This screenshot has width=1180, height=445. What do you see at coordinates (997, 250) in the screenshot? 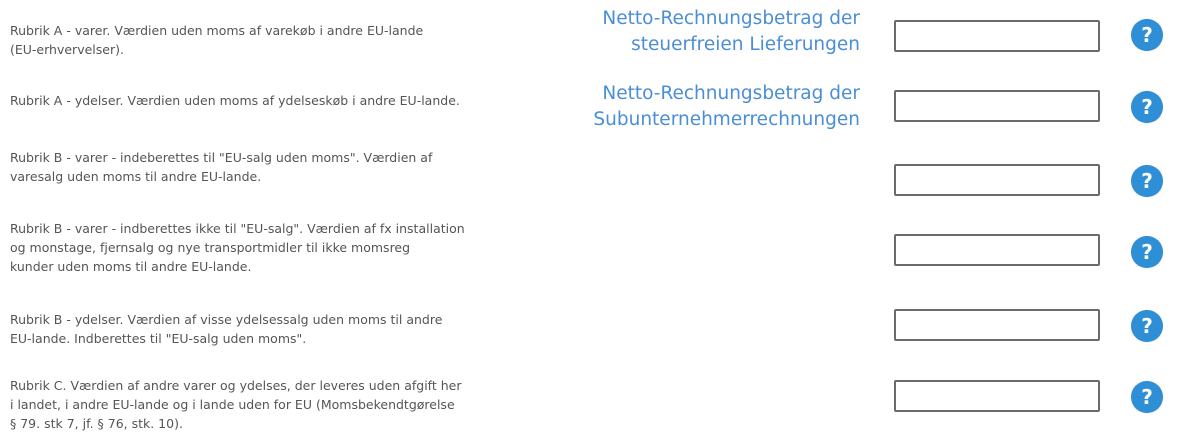
I see `rubrik-b-goods-not-reported-input` at bounding box center [997, 250].